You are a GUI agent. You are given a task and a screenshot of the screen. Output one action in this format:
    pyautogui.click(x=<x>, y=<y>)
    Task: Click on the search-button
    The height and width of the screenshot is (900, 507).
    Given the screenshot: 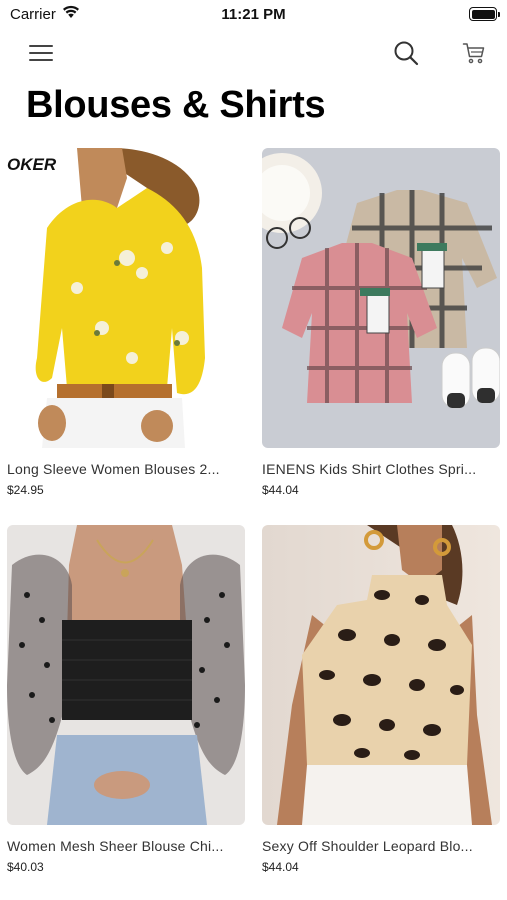 What is the action you would take?
    pyautogui.click(x=406, y=53)
    